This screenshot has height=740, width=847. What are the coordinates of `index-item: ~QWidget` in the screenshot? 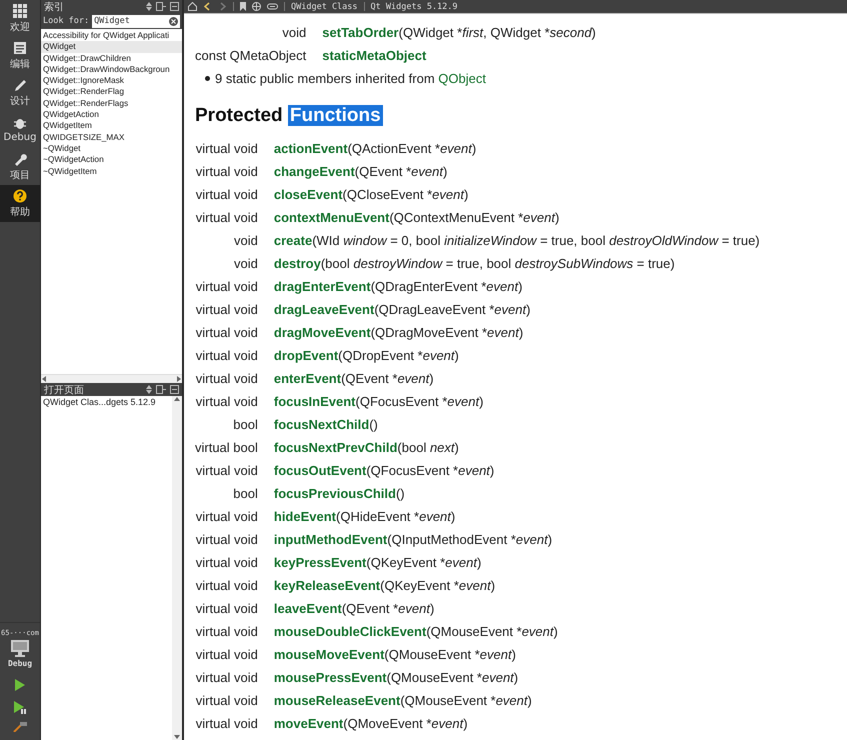 It's located at (111, 148).